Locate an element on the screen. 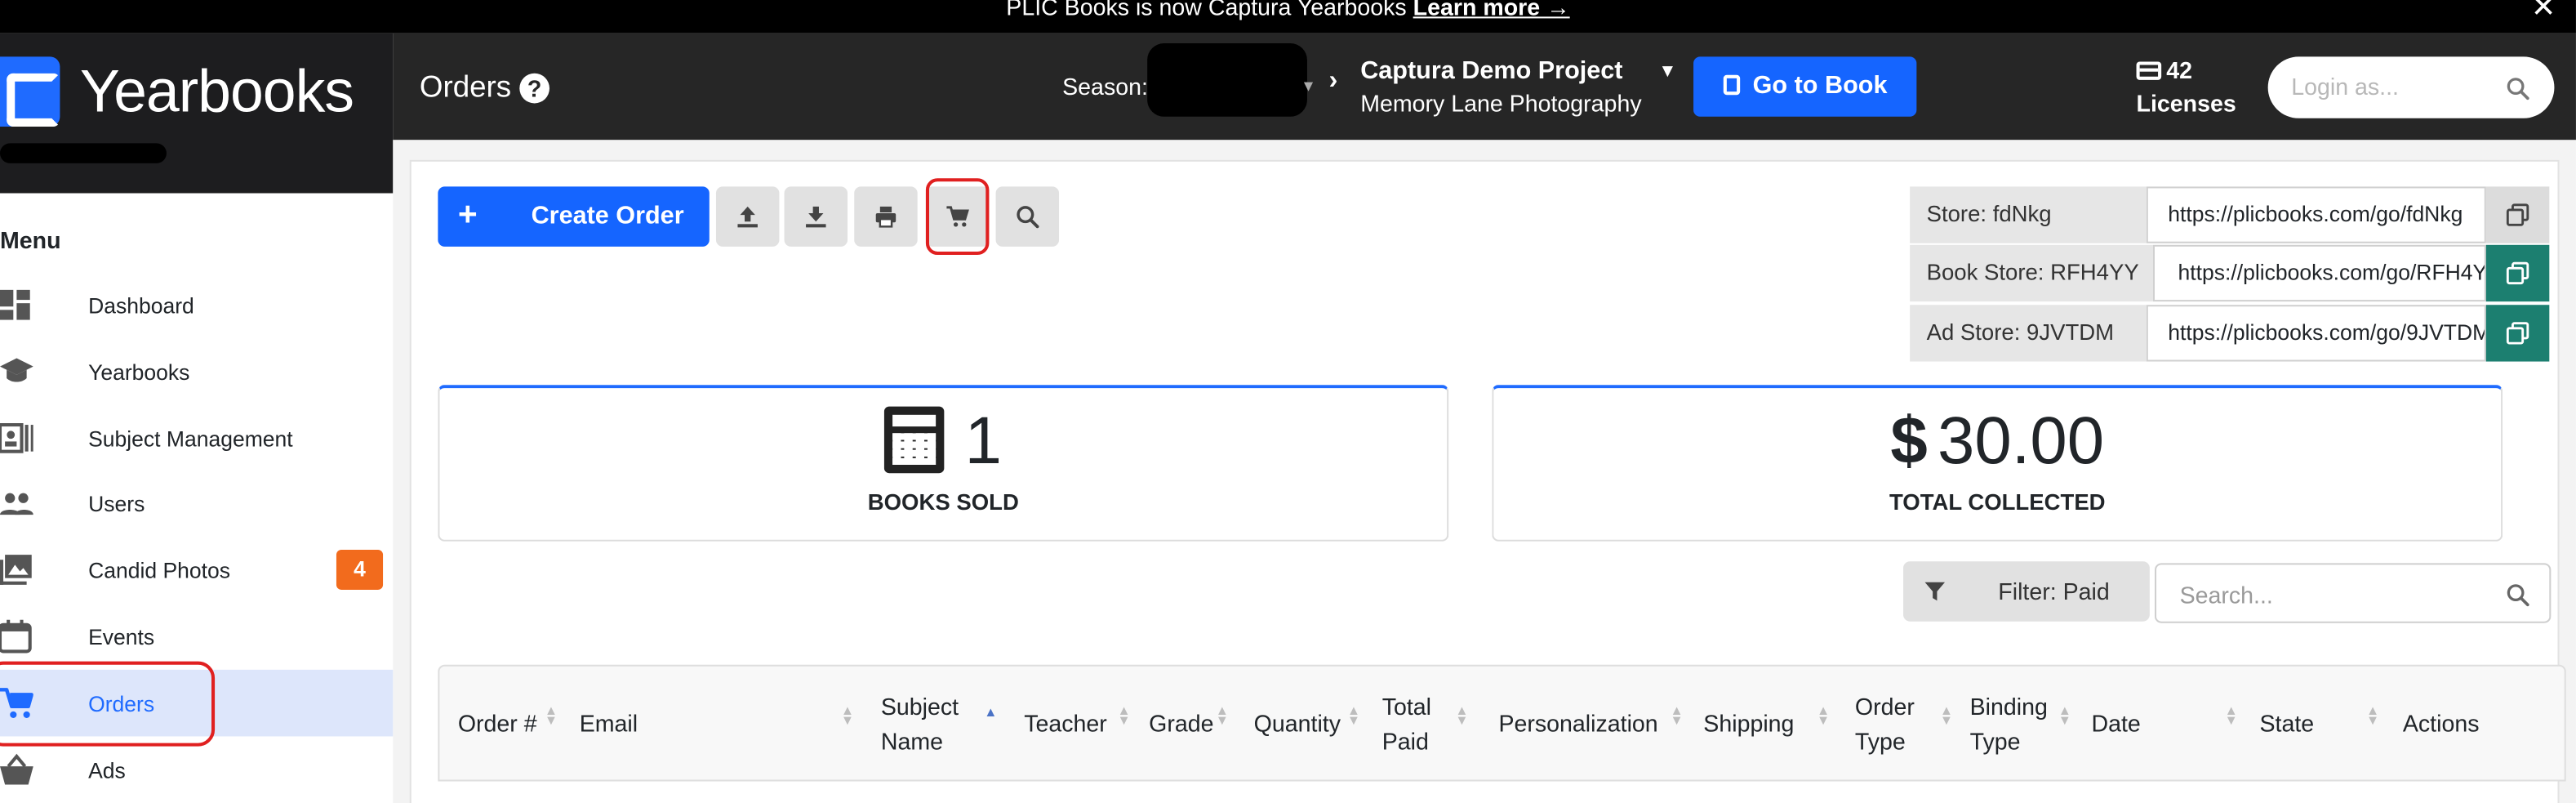 This screenshot has height=803, width=2576. licenses-label: Licenses is located at coordinates (2186, 103).